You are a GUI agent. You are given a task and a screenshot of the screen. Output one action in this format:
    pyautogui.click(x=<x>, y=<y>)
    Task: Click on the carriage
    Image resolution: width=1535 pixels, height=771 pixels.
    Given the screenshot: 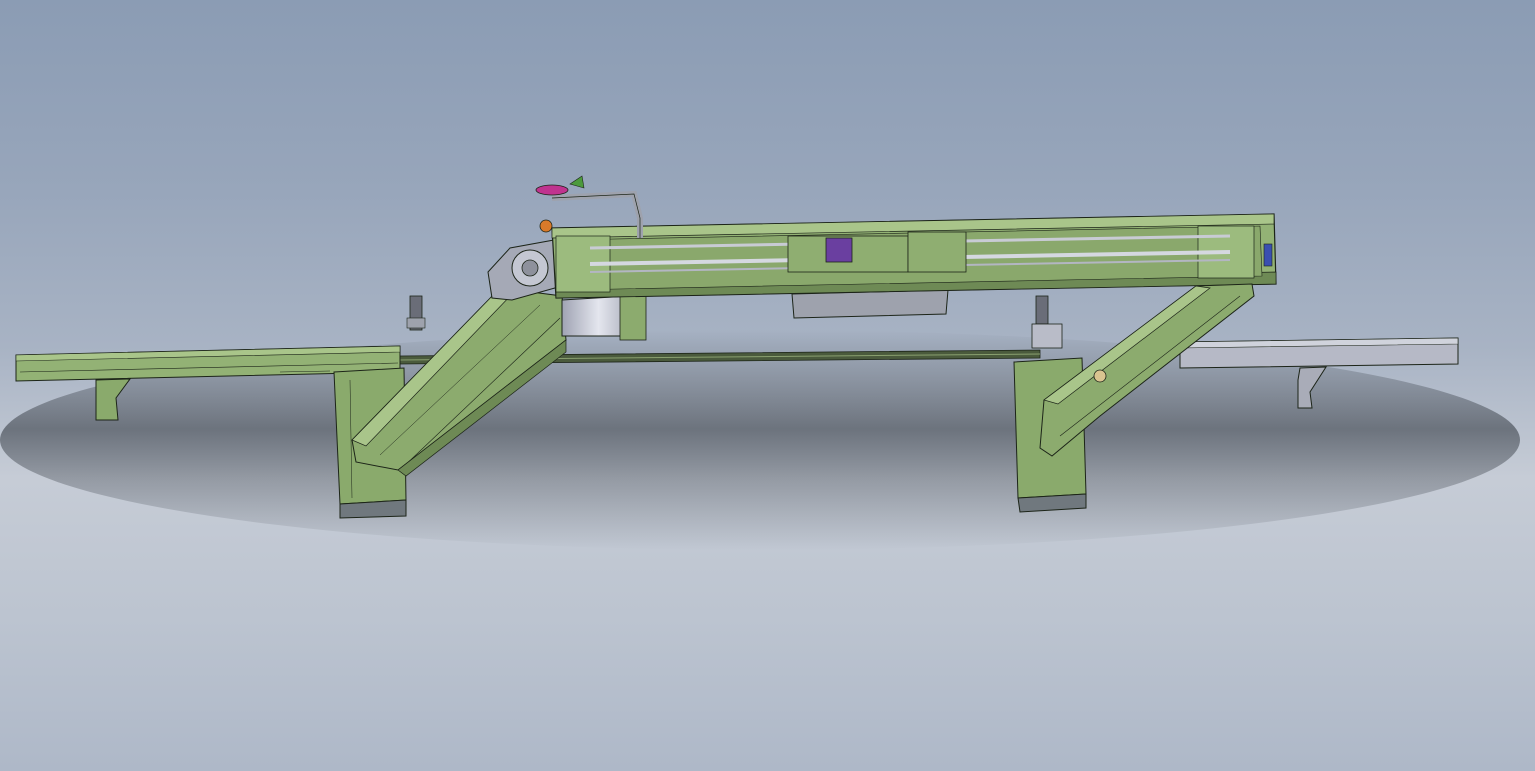 What is the action you would take?
    pyautogui.click(x=877, y=252)
    